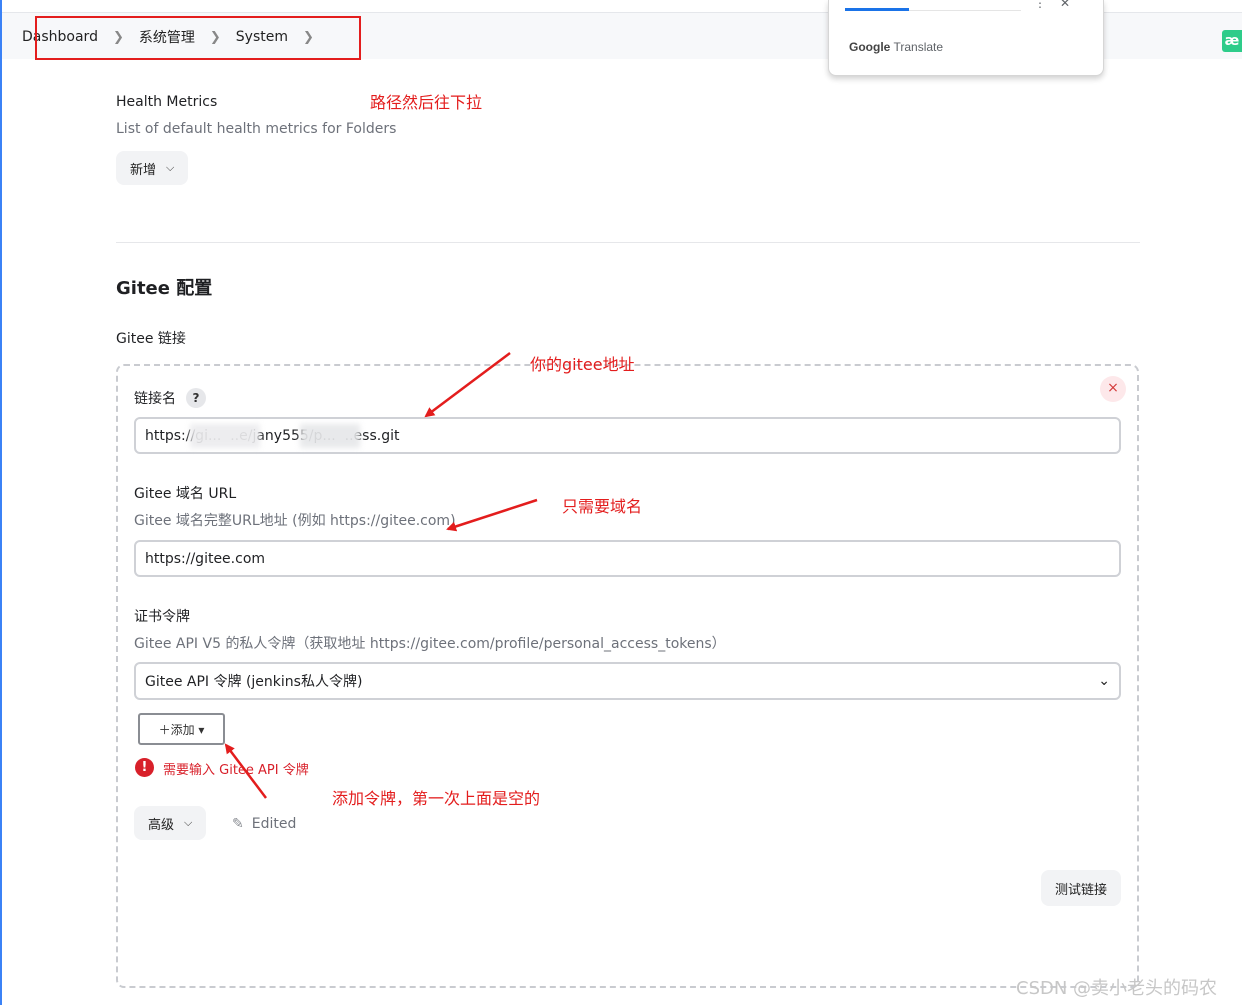 This screenshot has height=1005, width=1242. What do you see at coordinates (162, 617) in the screenshot?
I see `credential-label: 证书令牌` at bounding box center [162, 617].